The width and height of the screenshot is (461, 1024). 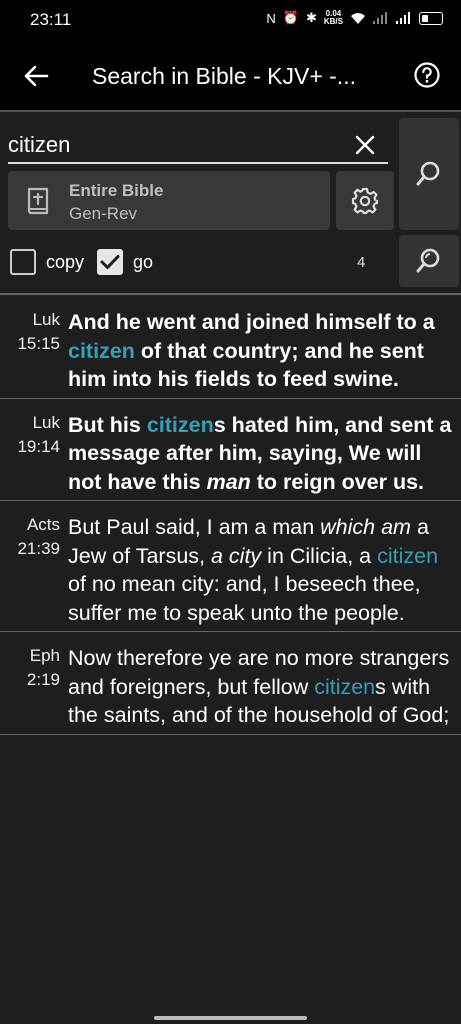 I want to click on verse-reference: Luk 19:14, so click(x=34, y=454).